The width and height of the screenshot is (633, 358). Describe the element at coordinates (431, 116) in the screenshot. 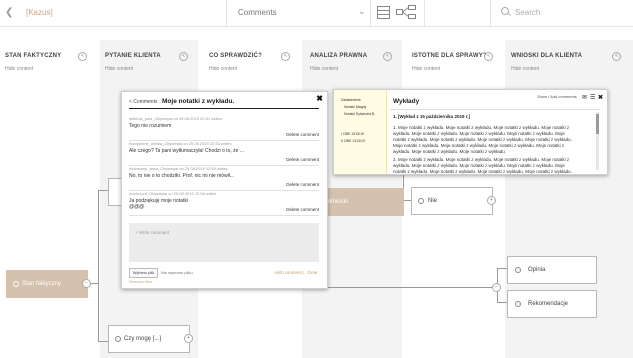

I see `section-heading: 1. [Wykład z 15 października 2019 r.]` at that location.